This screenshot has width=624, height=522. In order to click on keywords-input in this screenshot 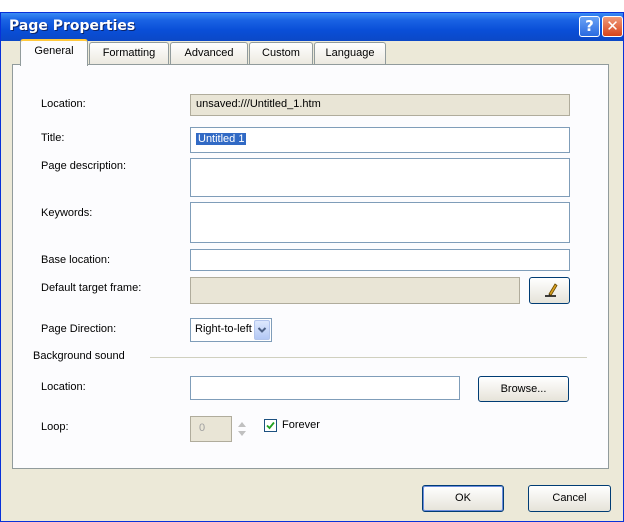, I will do `click(380, 222)`.